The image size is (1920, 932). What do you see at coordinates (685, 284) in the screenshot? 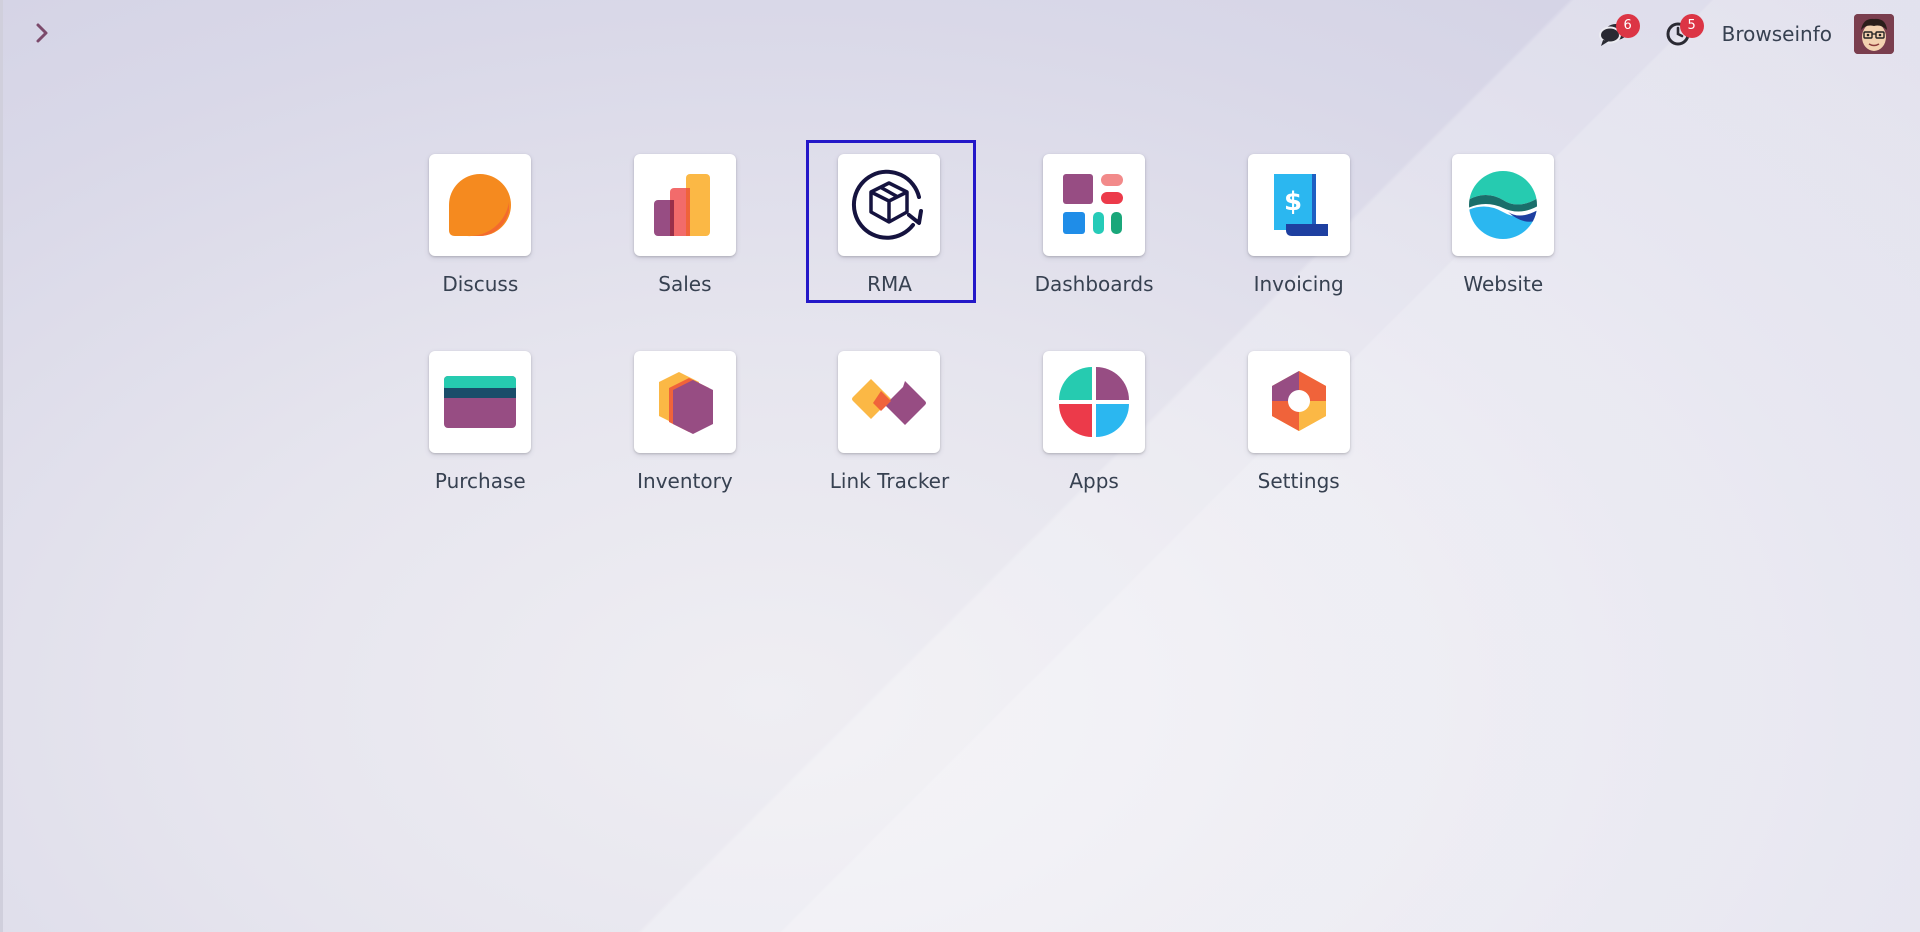
I see `app-label: Sales` at bounding box center [685, 284].